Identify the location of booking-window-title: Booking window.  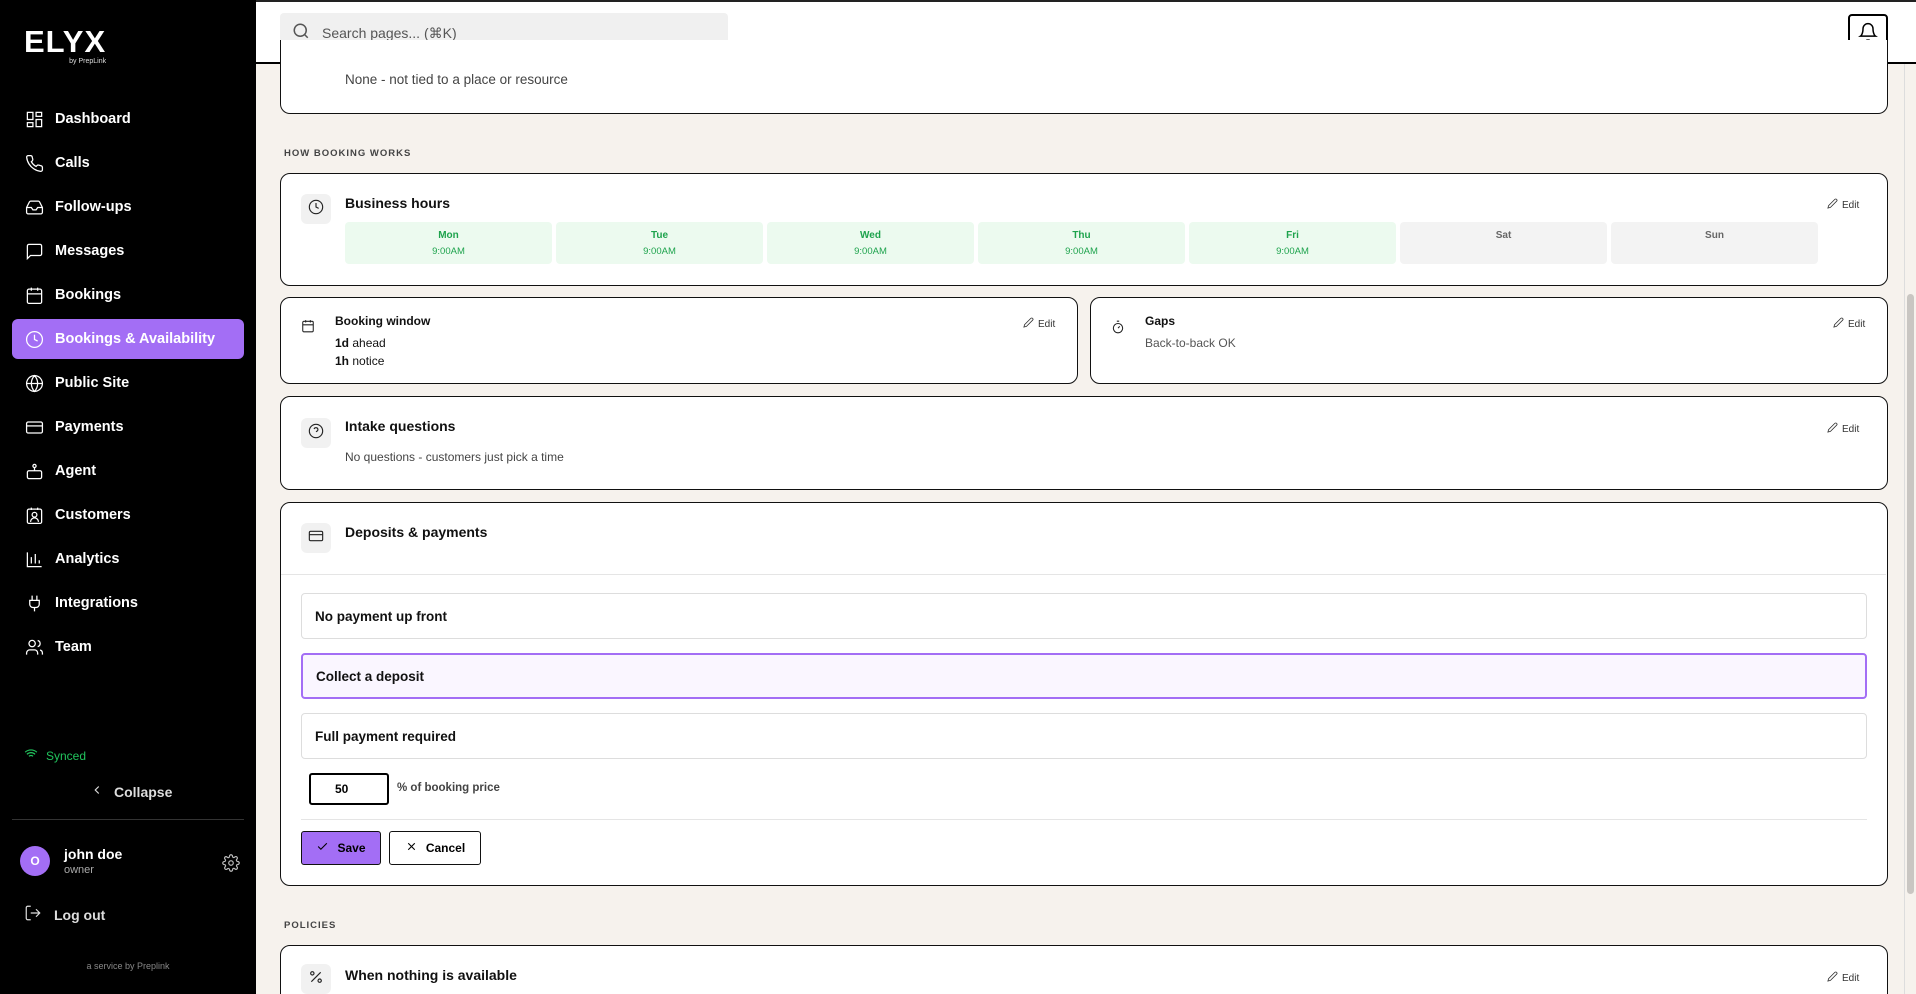
(383, 321).